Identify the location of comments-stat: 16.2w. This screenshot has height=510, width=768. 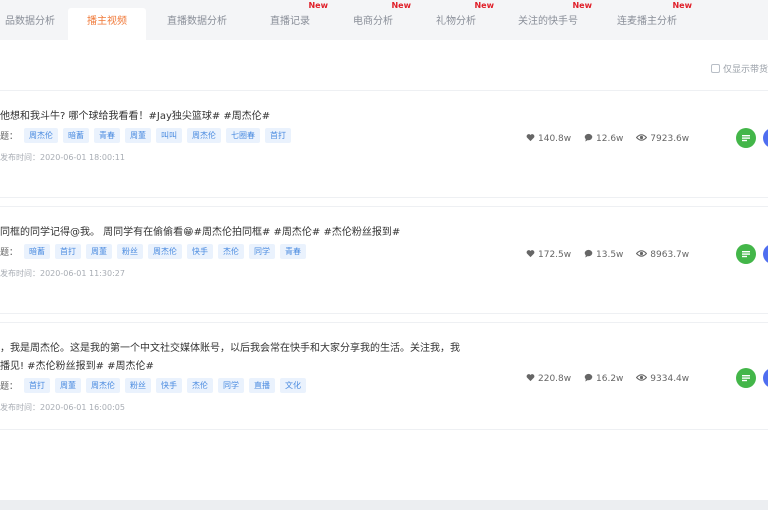
(603, 378).